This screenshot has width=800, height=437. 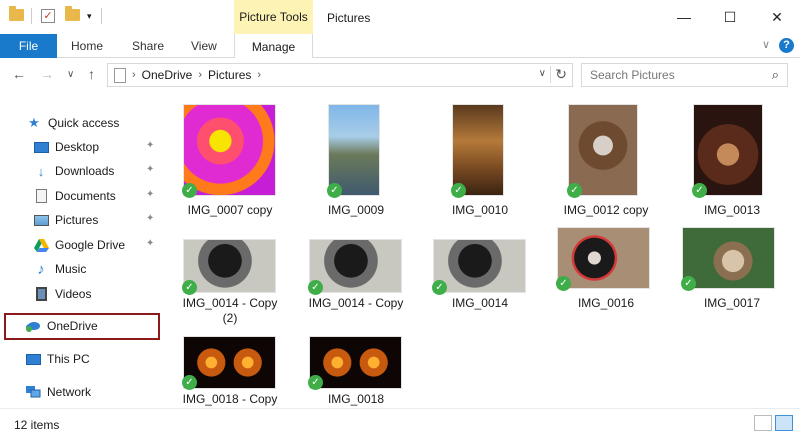 I want to click on tab-manage: Manage, so click(x=273, y=46).